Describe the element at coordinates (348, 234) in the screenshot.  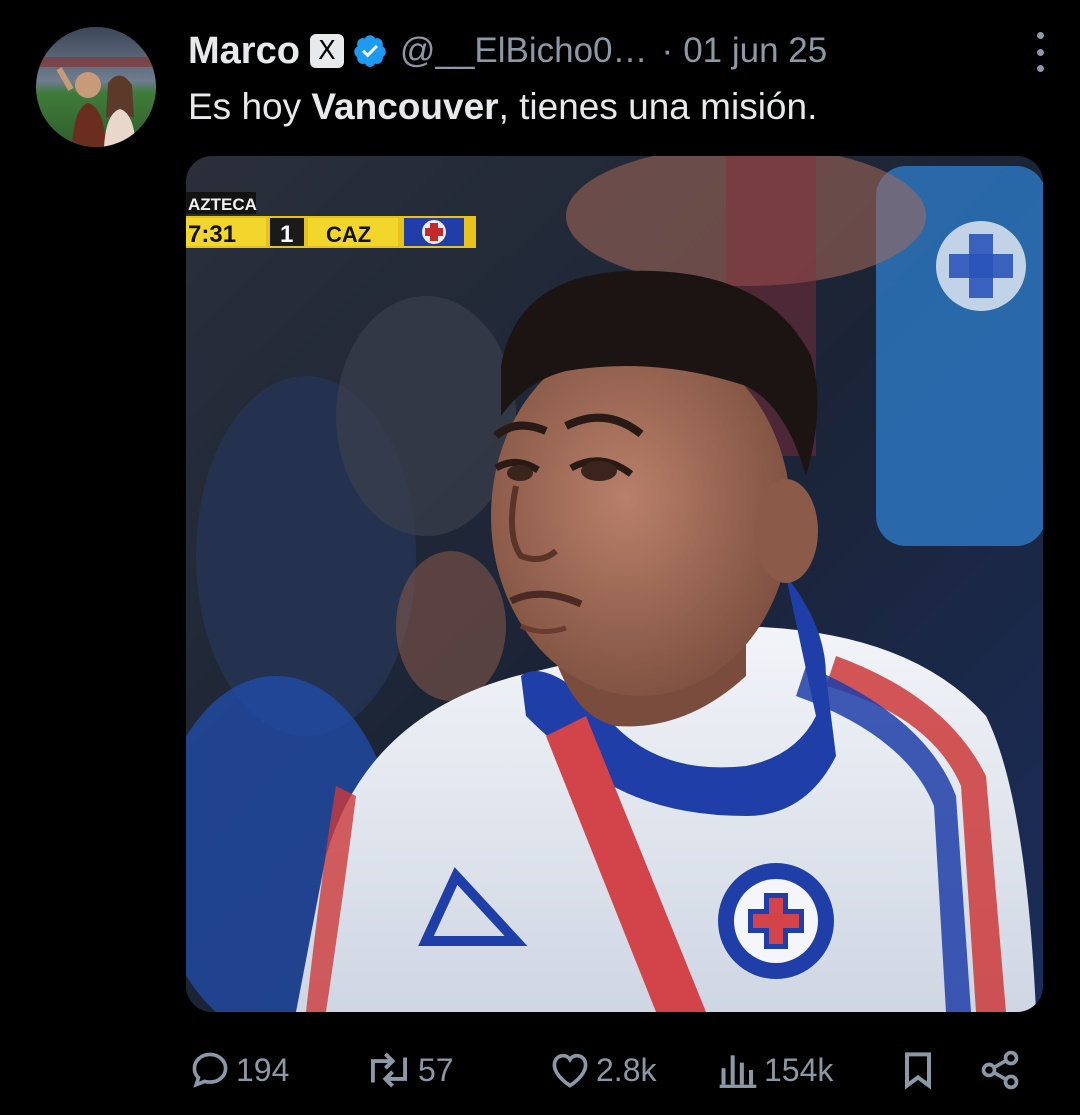
I see `scoreboard-team: CAZ` at that location.